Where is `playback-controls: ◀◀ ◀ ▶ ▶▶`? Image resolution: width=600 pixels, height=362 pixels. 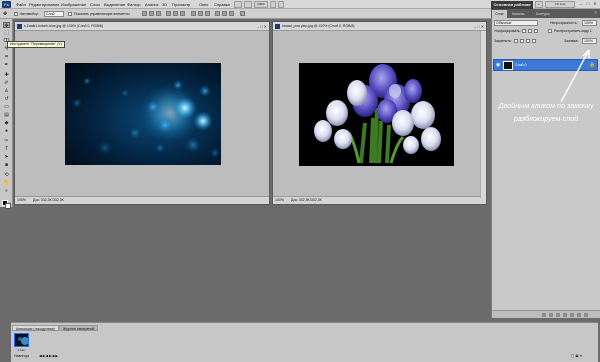
playback-controls: ◀◀ ◀ ▶ ▶▶ is located at coordinates (48, 356).